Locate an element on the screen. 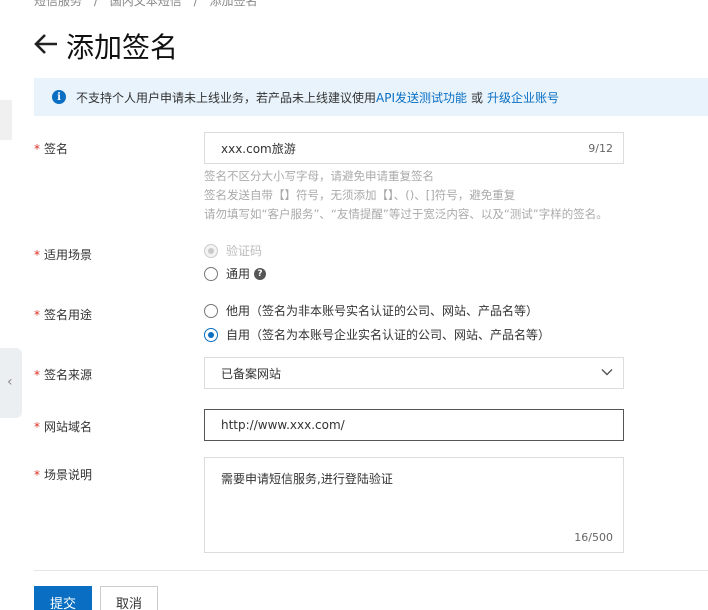 The height and width of the screenshot is (610, 708). description-label-text: 场景说明 is located at coordinates (68, 475).